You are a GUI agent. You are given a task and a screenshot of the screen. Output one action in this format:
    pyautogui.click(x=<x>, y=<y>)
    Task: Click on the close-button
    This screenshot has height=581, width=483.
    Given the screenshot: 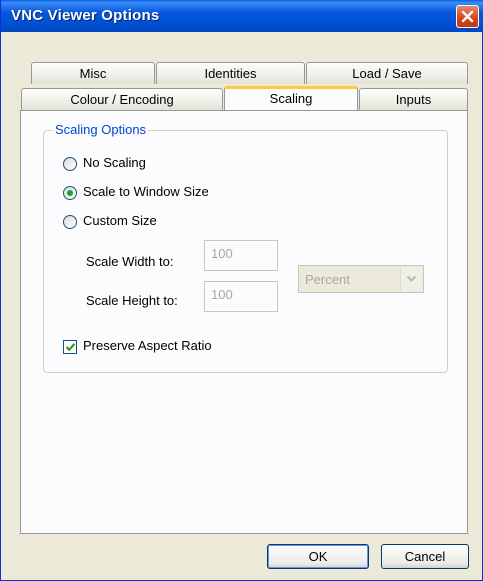 What is the action you would take?
    pyautogui.click(x=467, y=16)
    